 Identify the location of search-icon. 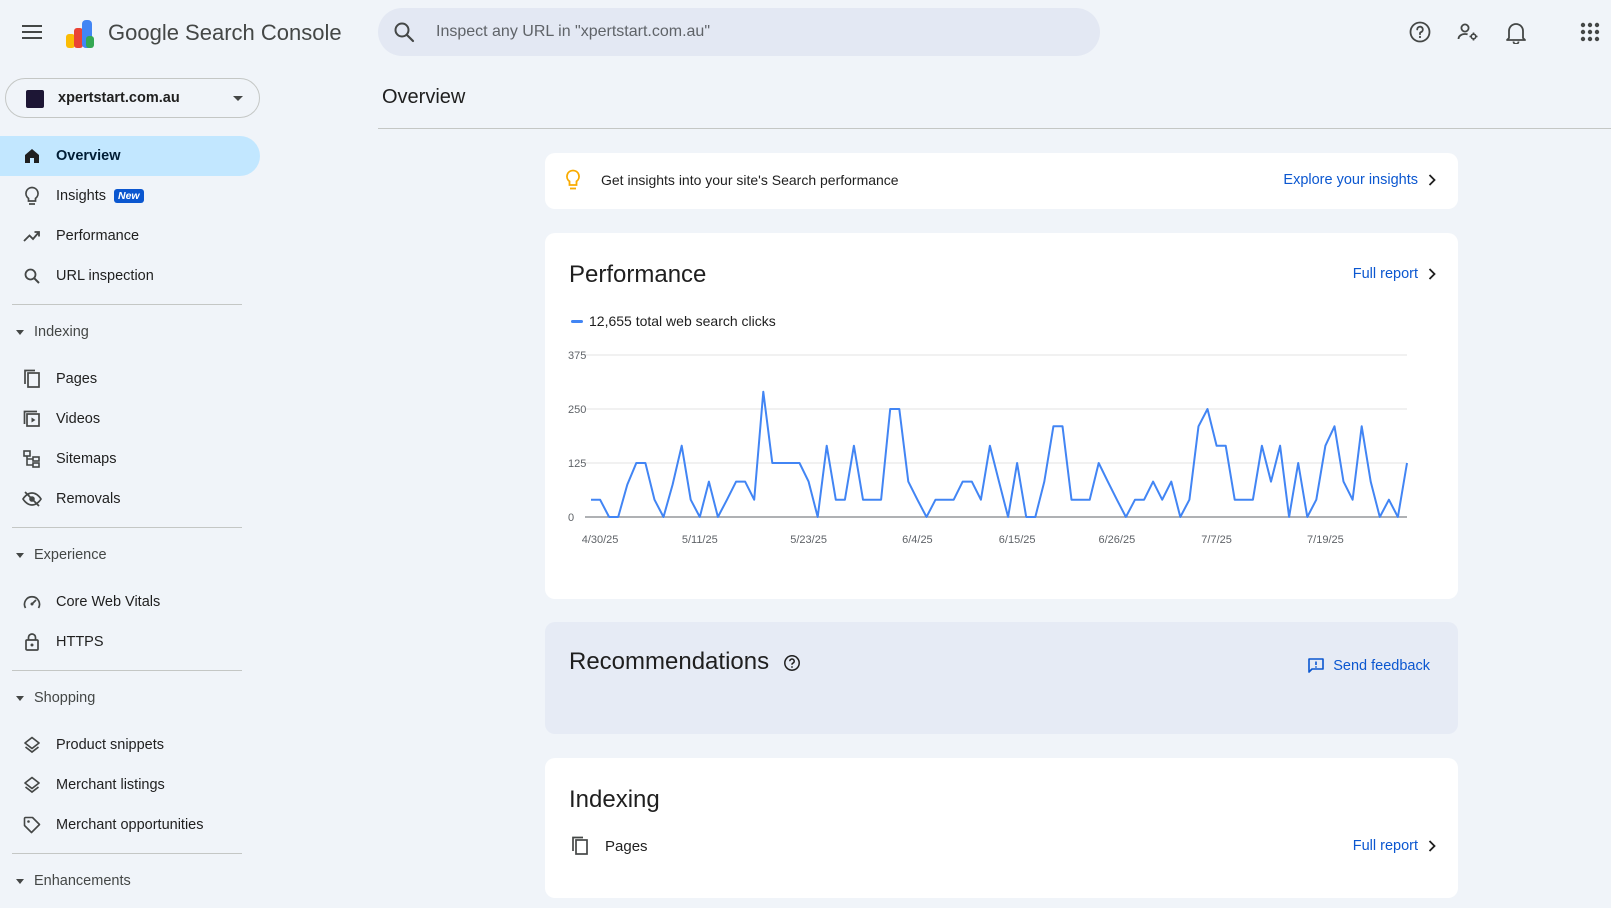
(32, 276).